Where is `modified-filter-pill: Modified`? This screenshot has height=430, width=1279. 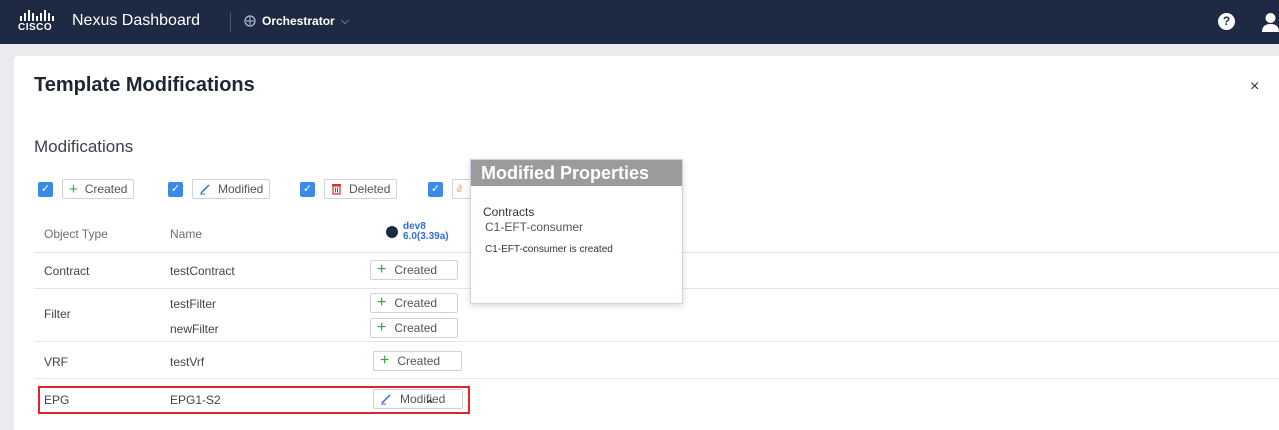 modified-filter-pill: Modified is located at coordinates (231, 189).